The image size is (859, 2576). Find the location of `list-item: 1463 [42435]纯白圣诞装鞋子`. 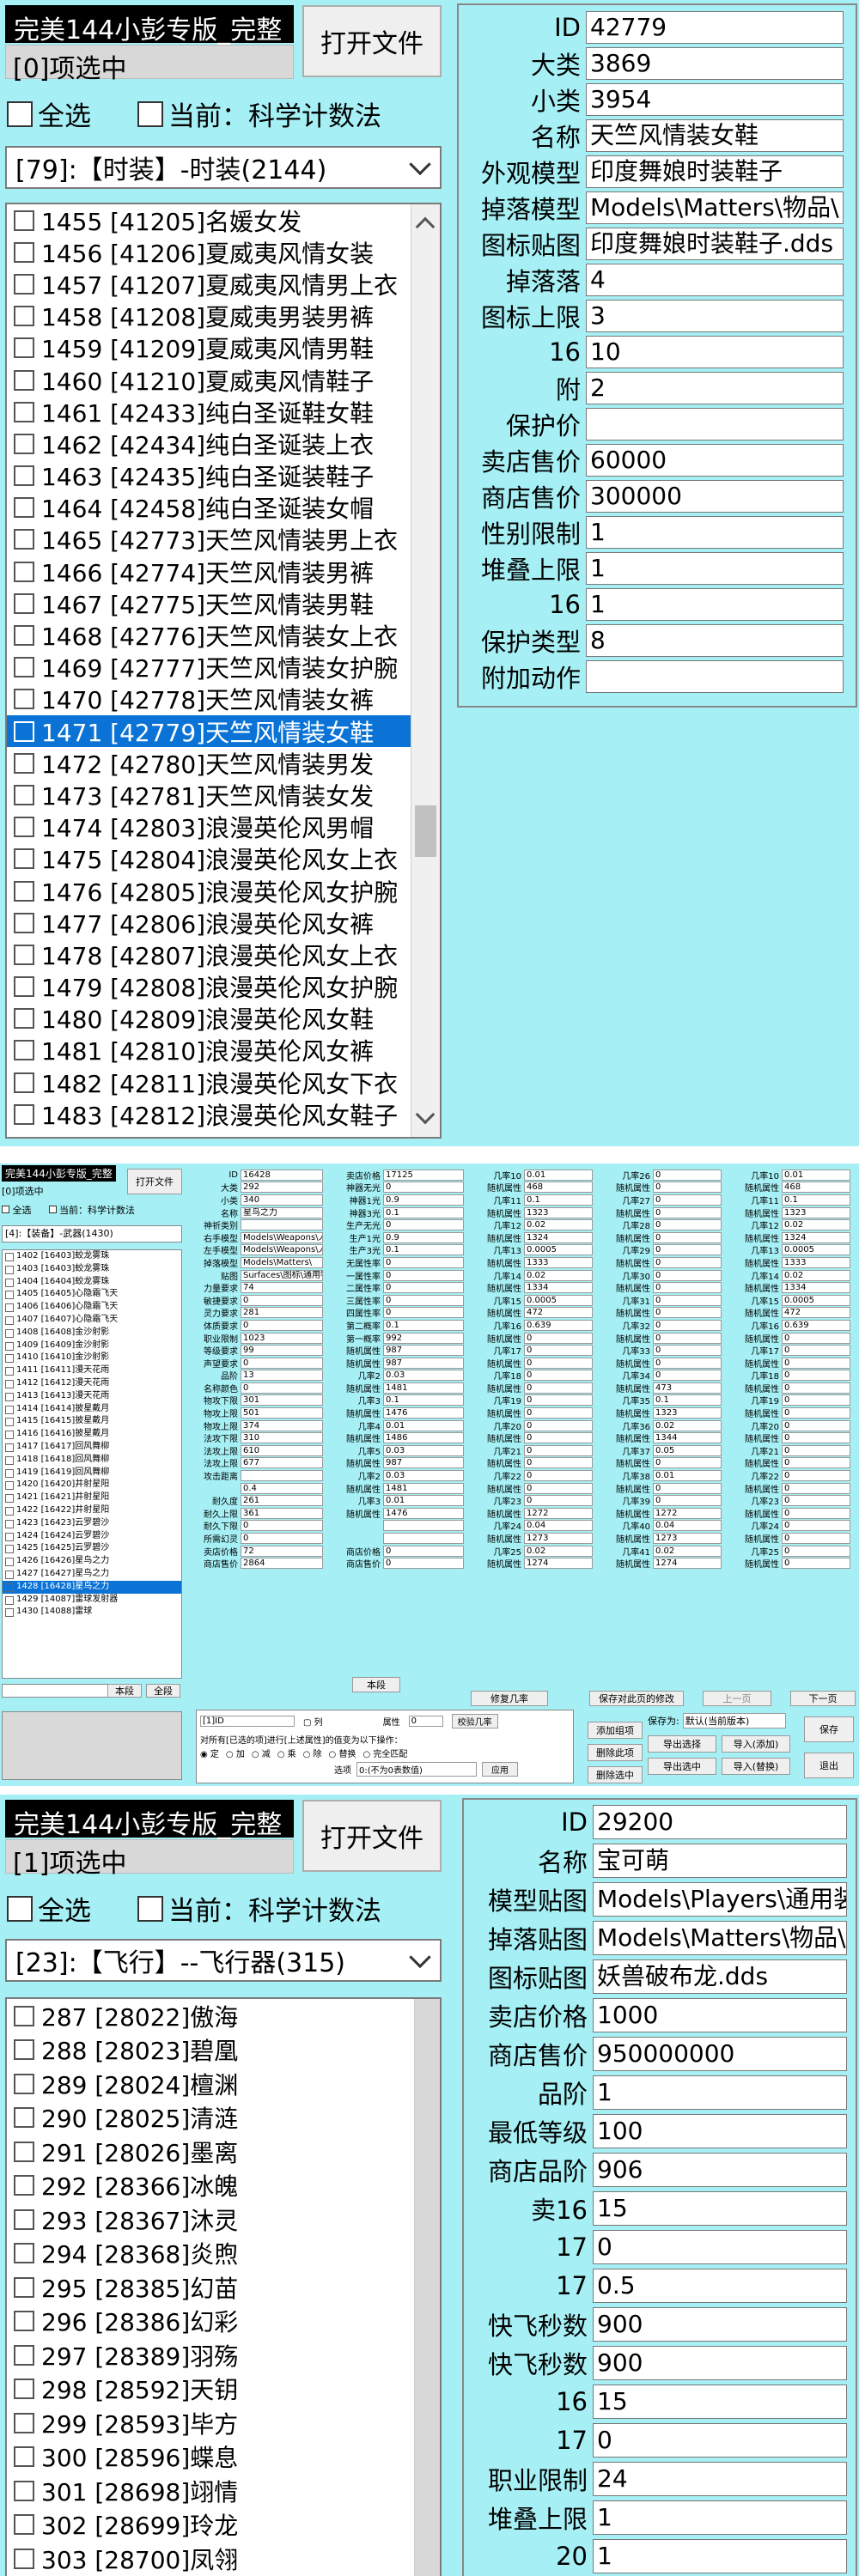

list-item: 1463 [42435]纯白圣诞装鞋子 is located at coordinates (224, 476).